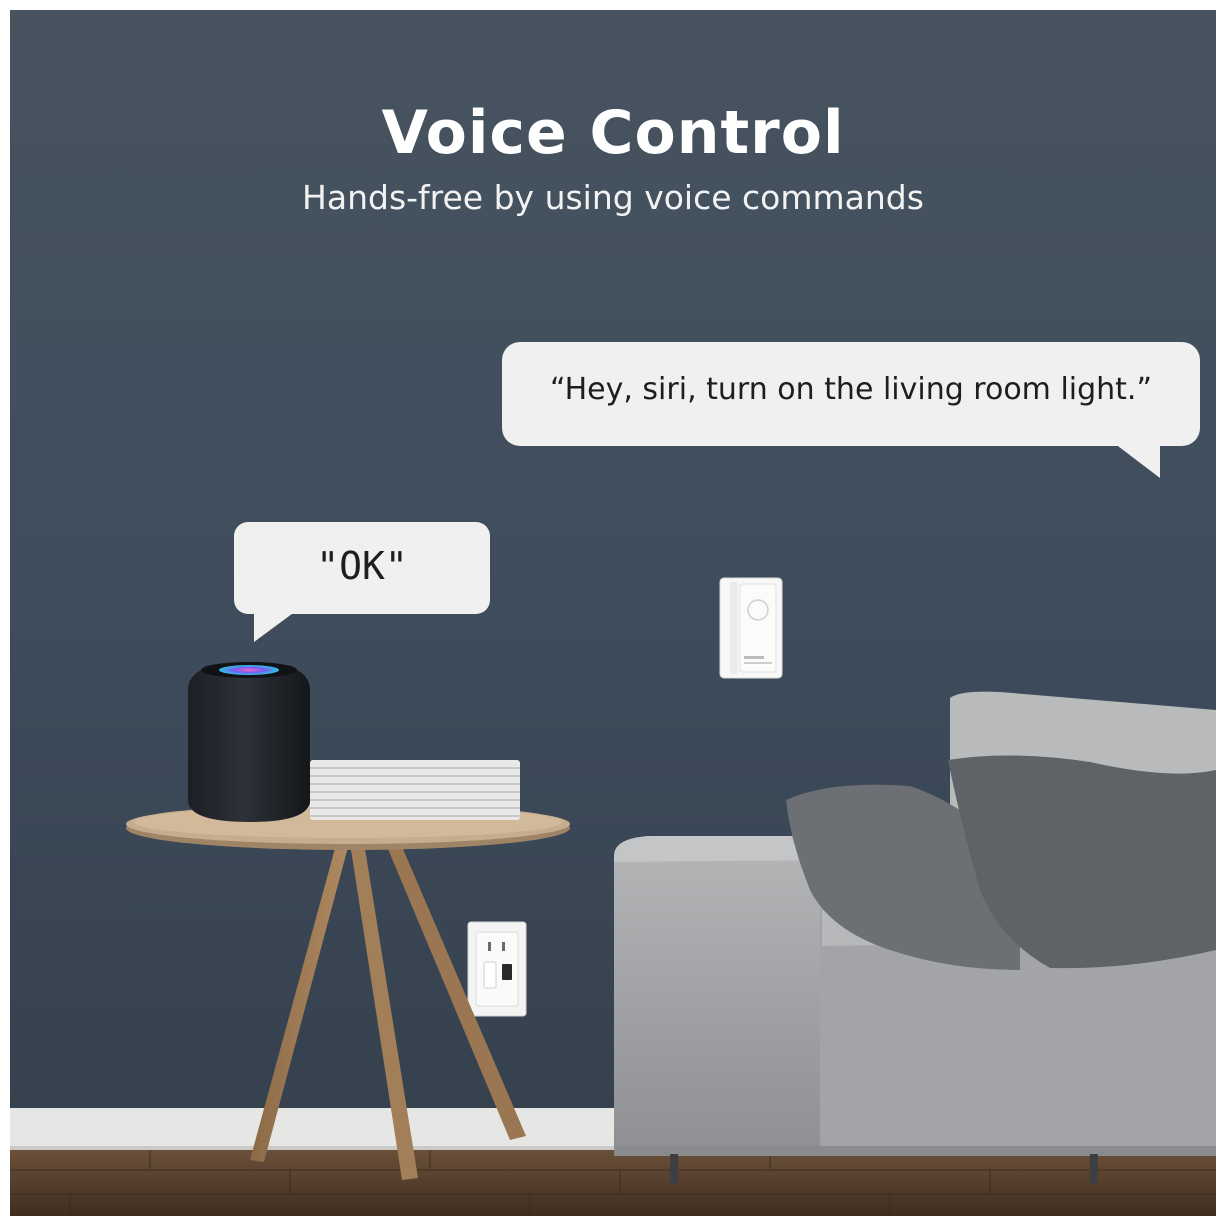  I want to click on smart-speaker, so click(249, 742).